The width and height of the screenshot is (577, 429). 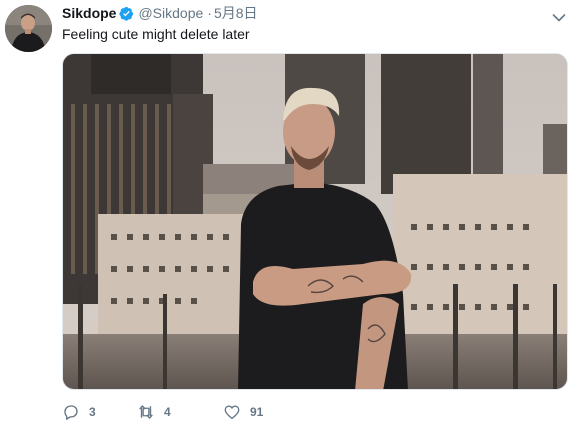 What do you see at coordinates (156, 34) in the screenshot?
I see `tweet-text: Feeling cute might delete later` at bounding box center [156, 34].